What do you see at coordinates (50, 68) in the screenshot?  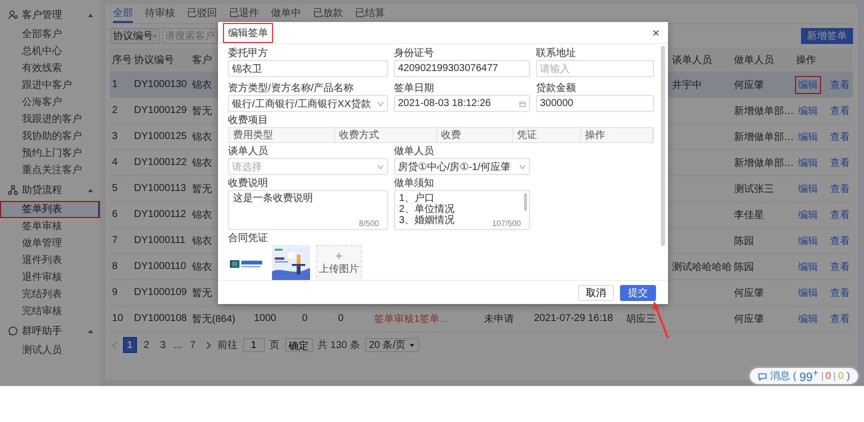 I see `sidebar-item: 有效线索` at bounding box center [50, 68].